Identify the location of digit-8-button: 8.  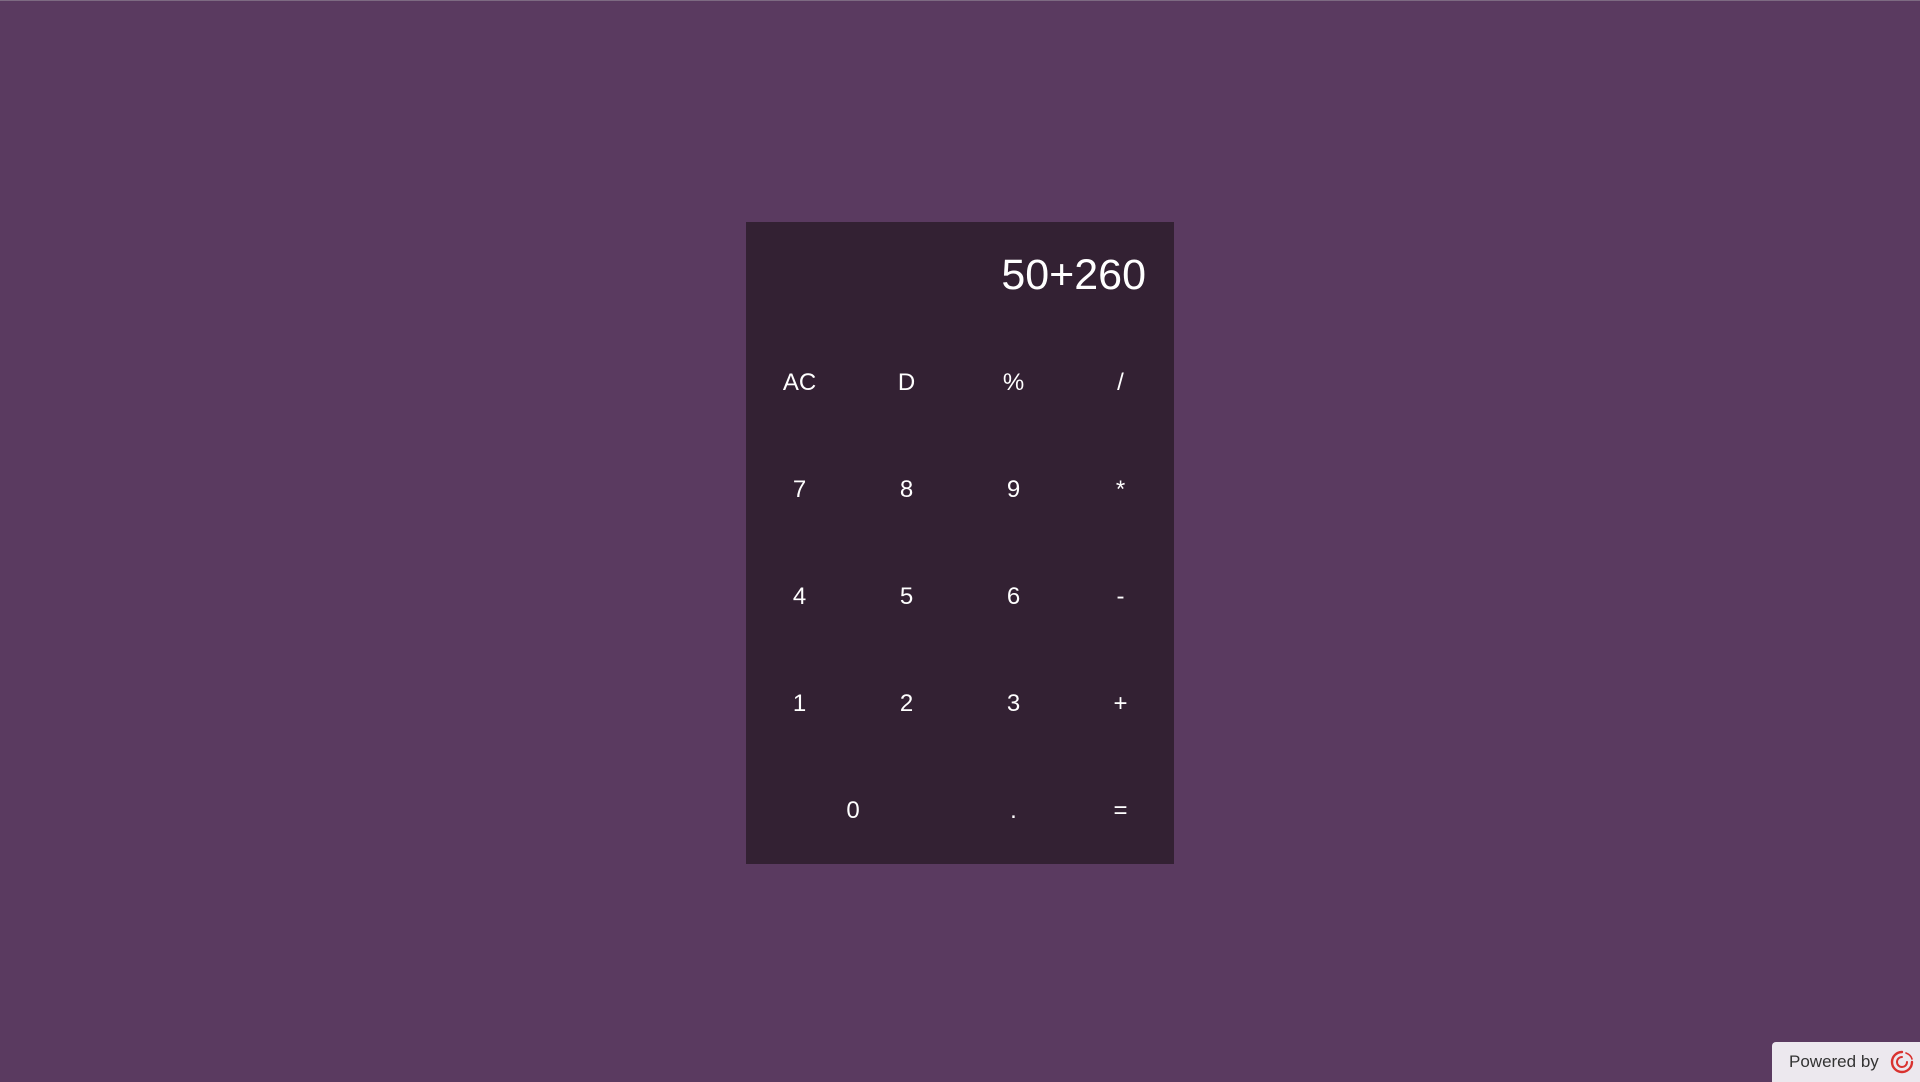
(906, 489).